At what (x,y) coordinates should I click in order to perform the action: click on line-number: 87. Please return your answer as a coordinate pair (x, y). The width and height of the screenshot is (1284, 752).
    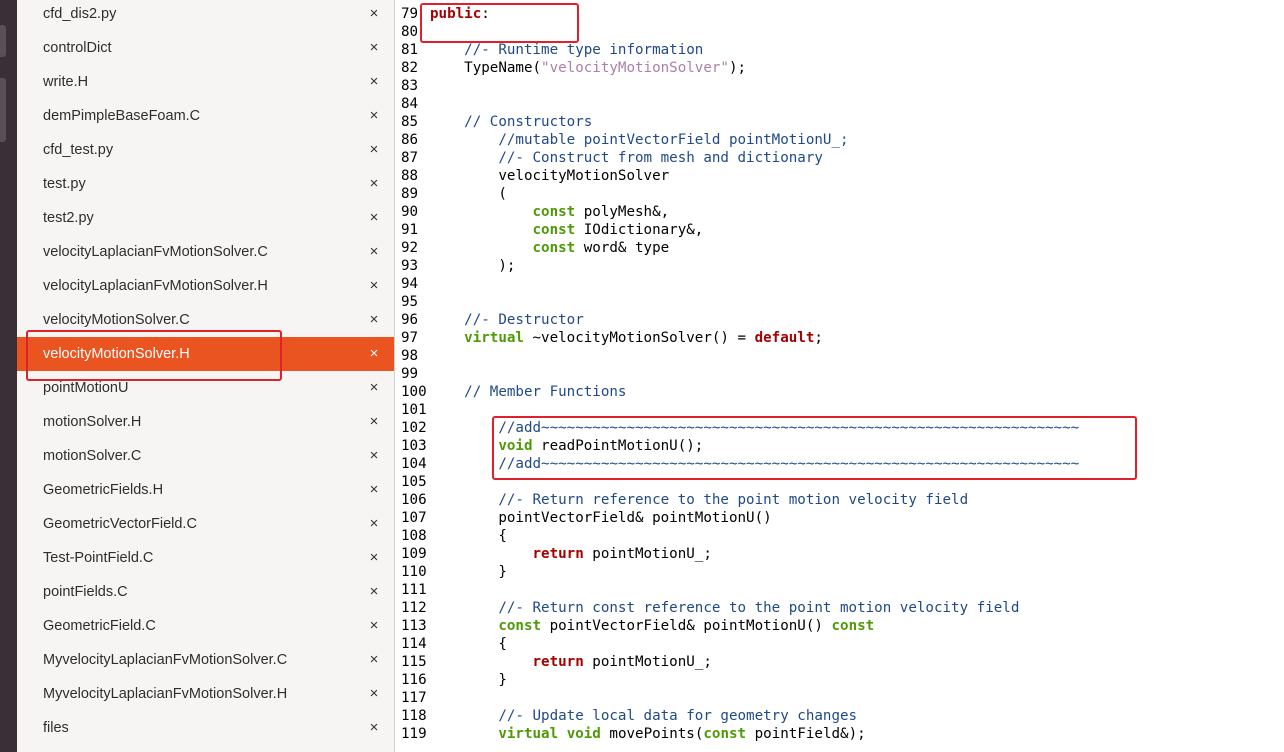
    Looking at the image, I should click on (410, 158).